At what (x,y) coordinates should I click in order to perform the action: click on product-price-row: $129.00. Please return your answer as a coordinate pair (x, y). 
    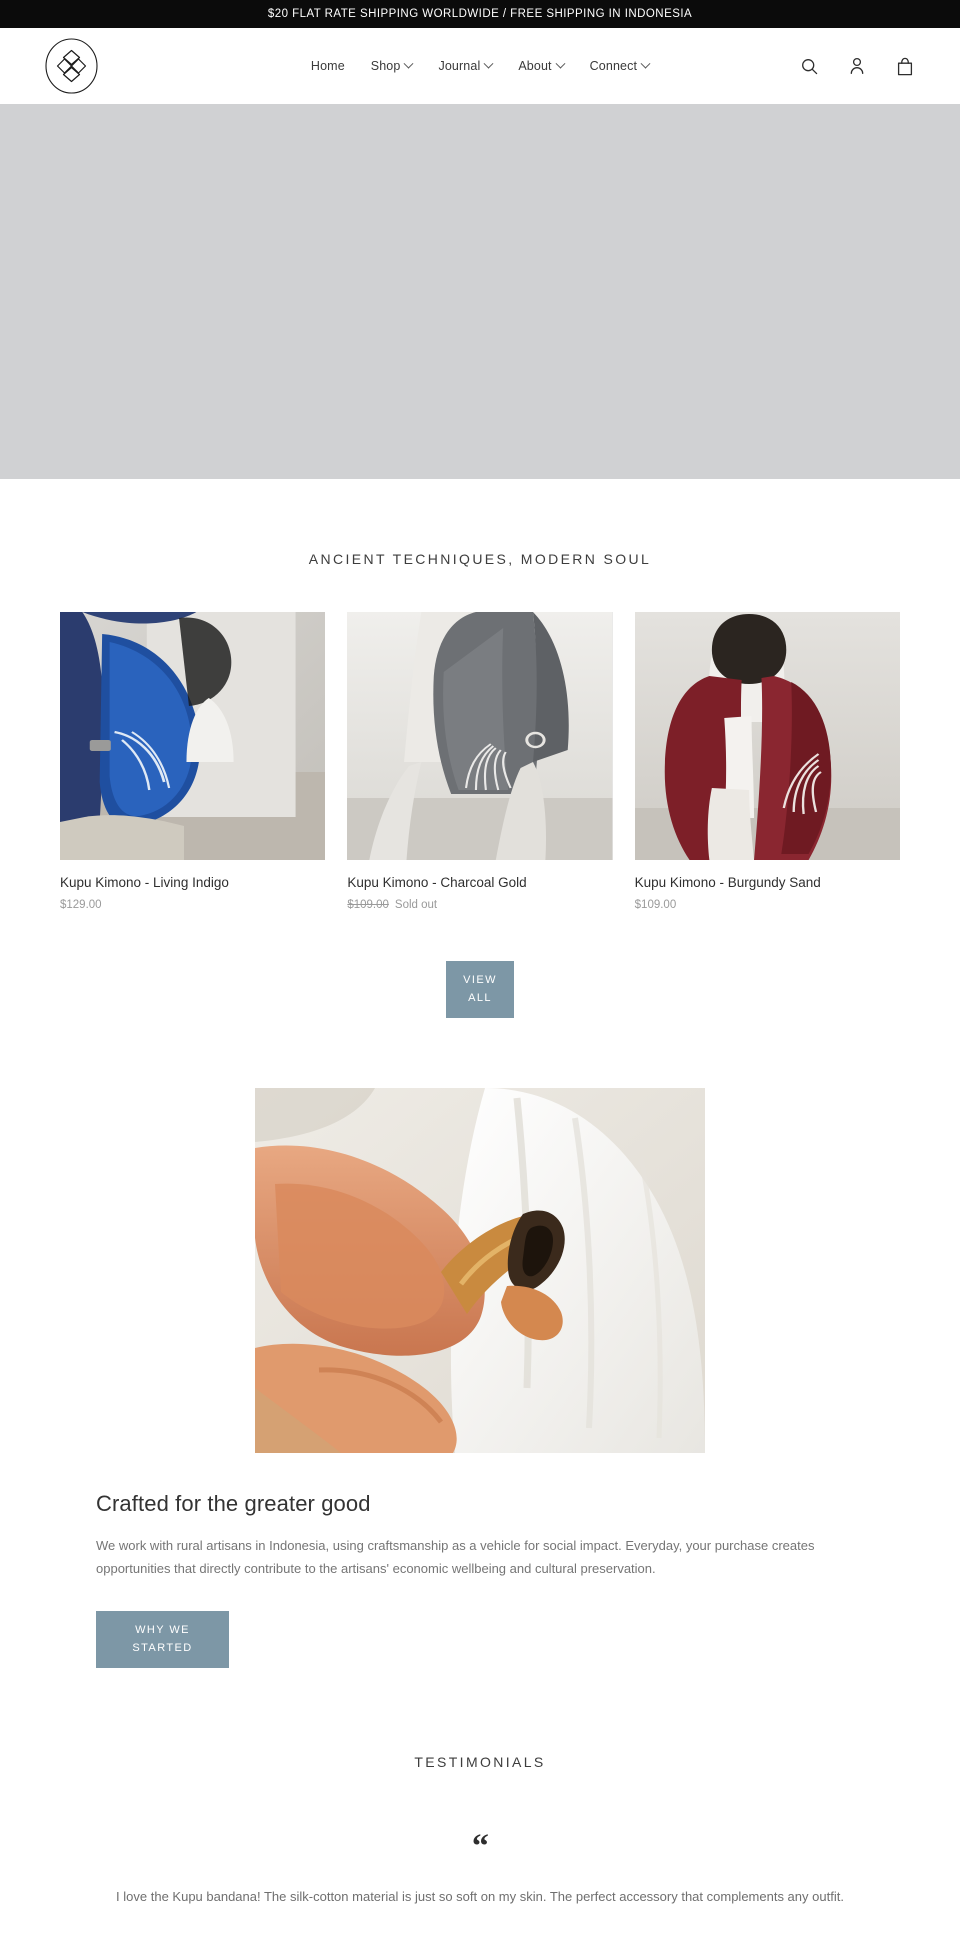
    Looking at the image, I should click on (192, 905).